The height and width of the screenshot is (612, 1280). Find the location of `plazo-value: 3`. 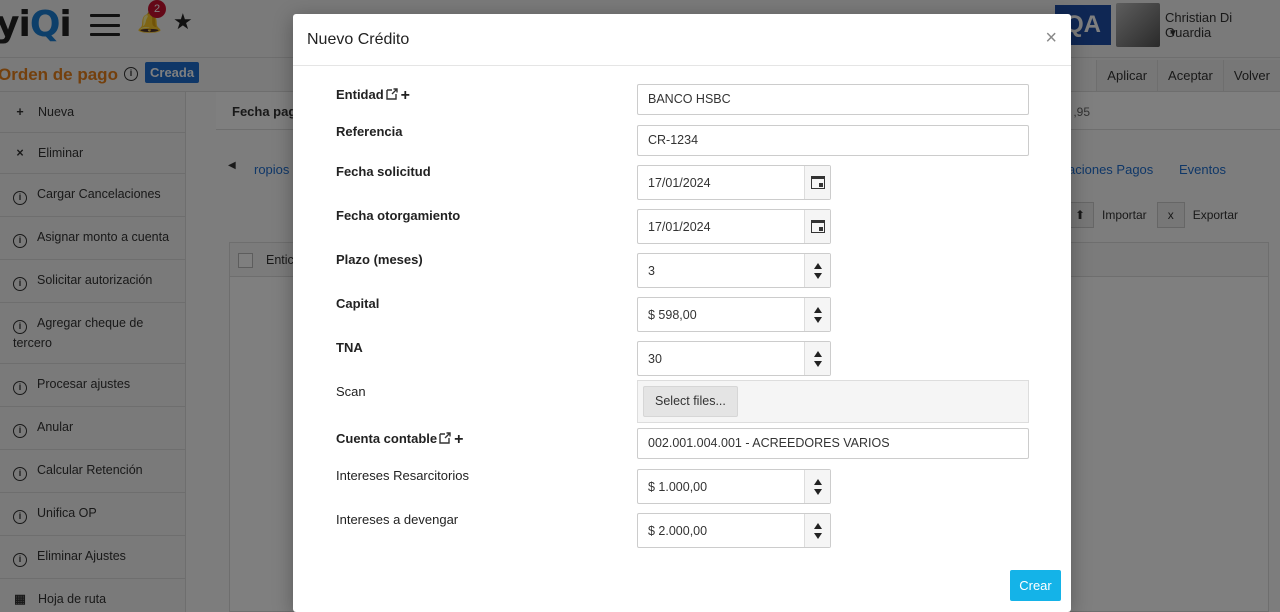

plazo-value: 3 is located at coordinates (651, 271).